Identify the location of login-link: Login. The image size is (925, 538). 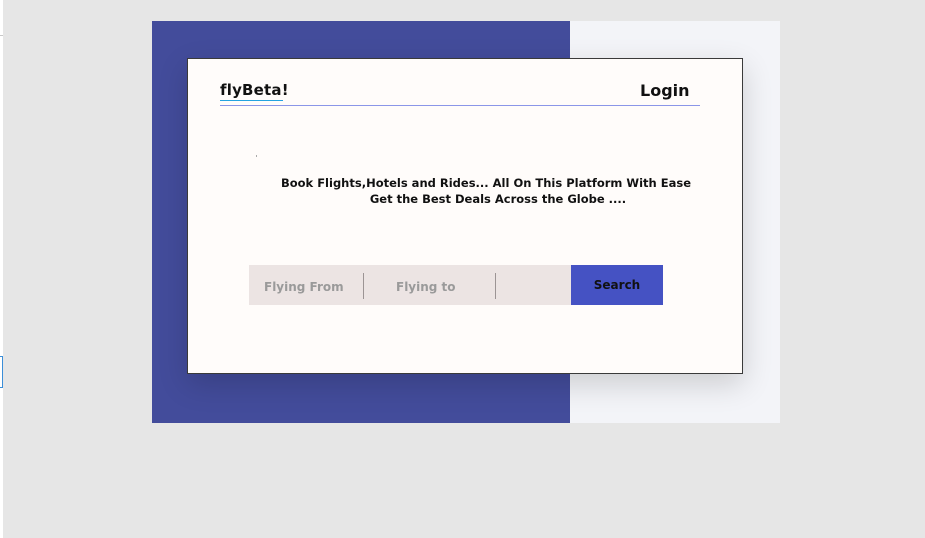
(665, 90).